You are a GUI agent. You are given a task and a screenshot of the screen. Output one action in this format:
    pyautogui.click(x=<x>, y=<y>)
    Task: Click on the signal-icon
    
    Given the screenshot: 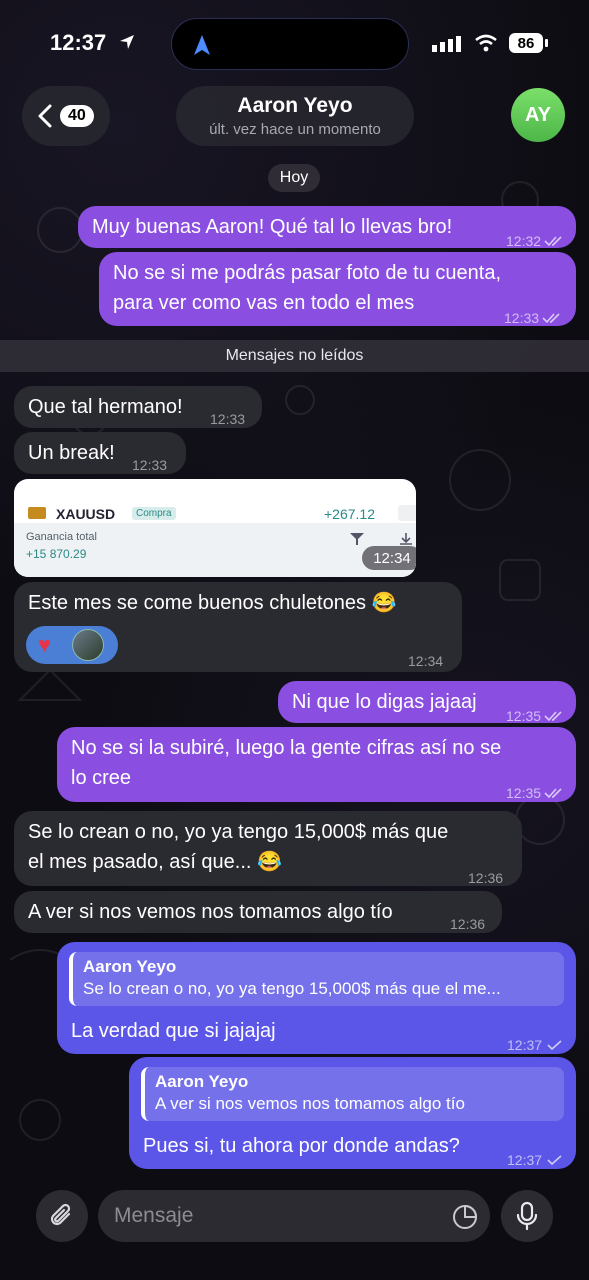 What is the action you would take?
    pyautogui.click(x=446, y=44)
    